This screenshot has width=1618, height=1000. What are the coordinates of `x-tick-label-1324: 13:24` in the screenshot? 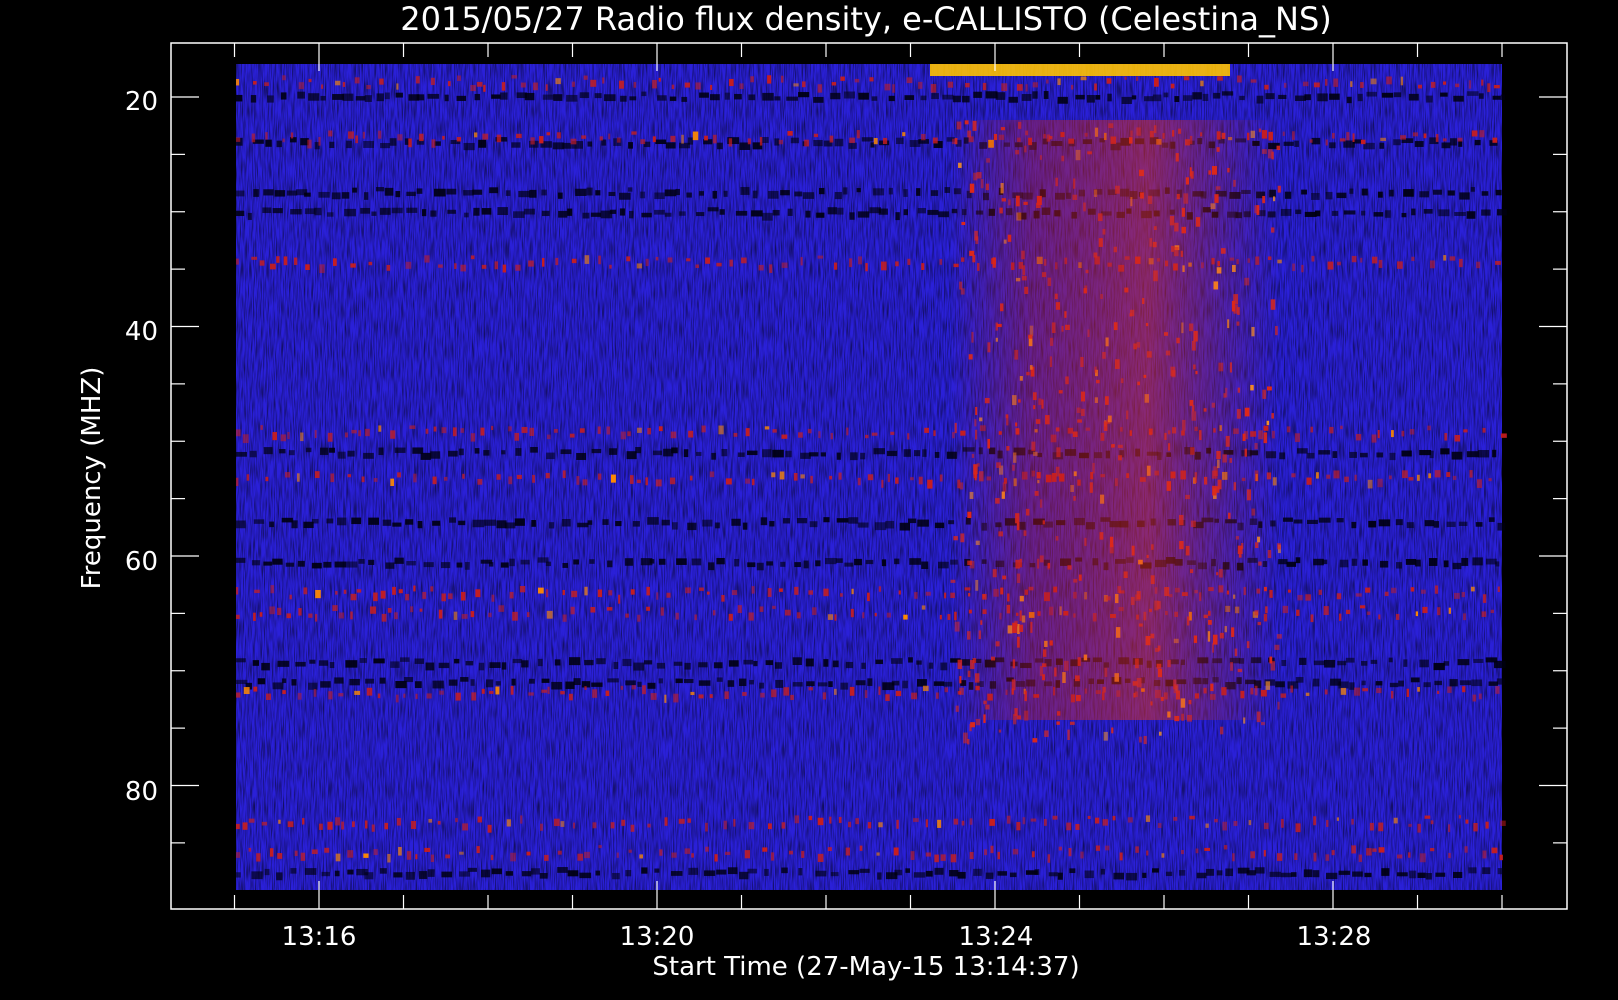 It's located at (996, 937).